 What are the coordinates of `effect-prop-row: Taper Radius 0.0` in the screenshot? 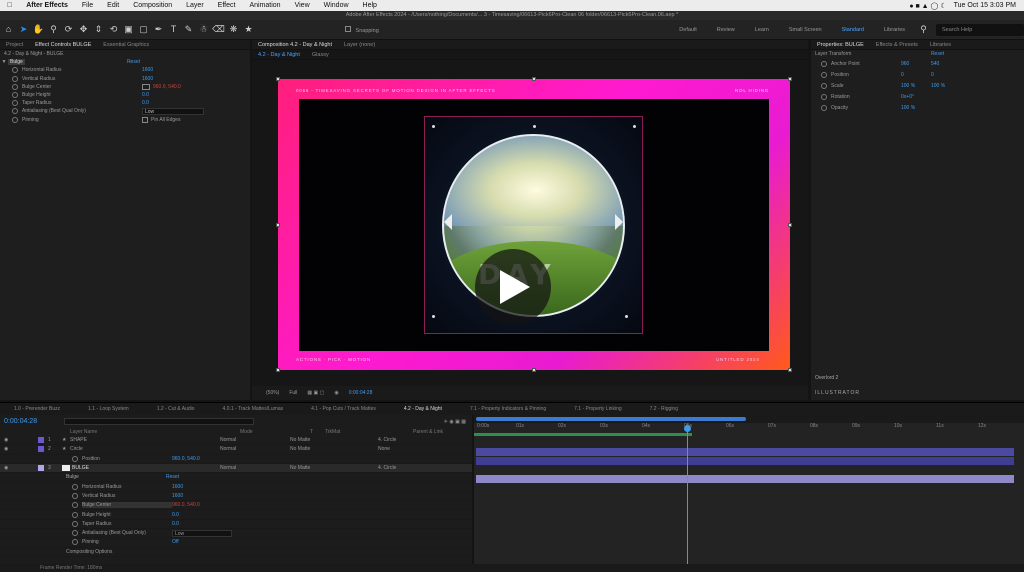 It's located at (125, 103).